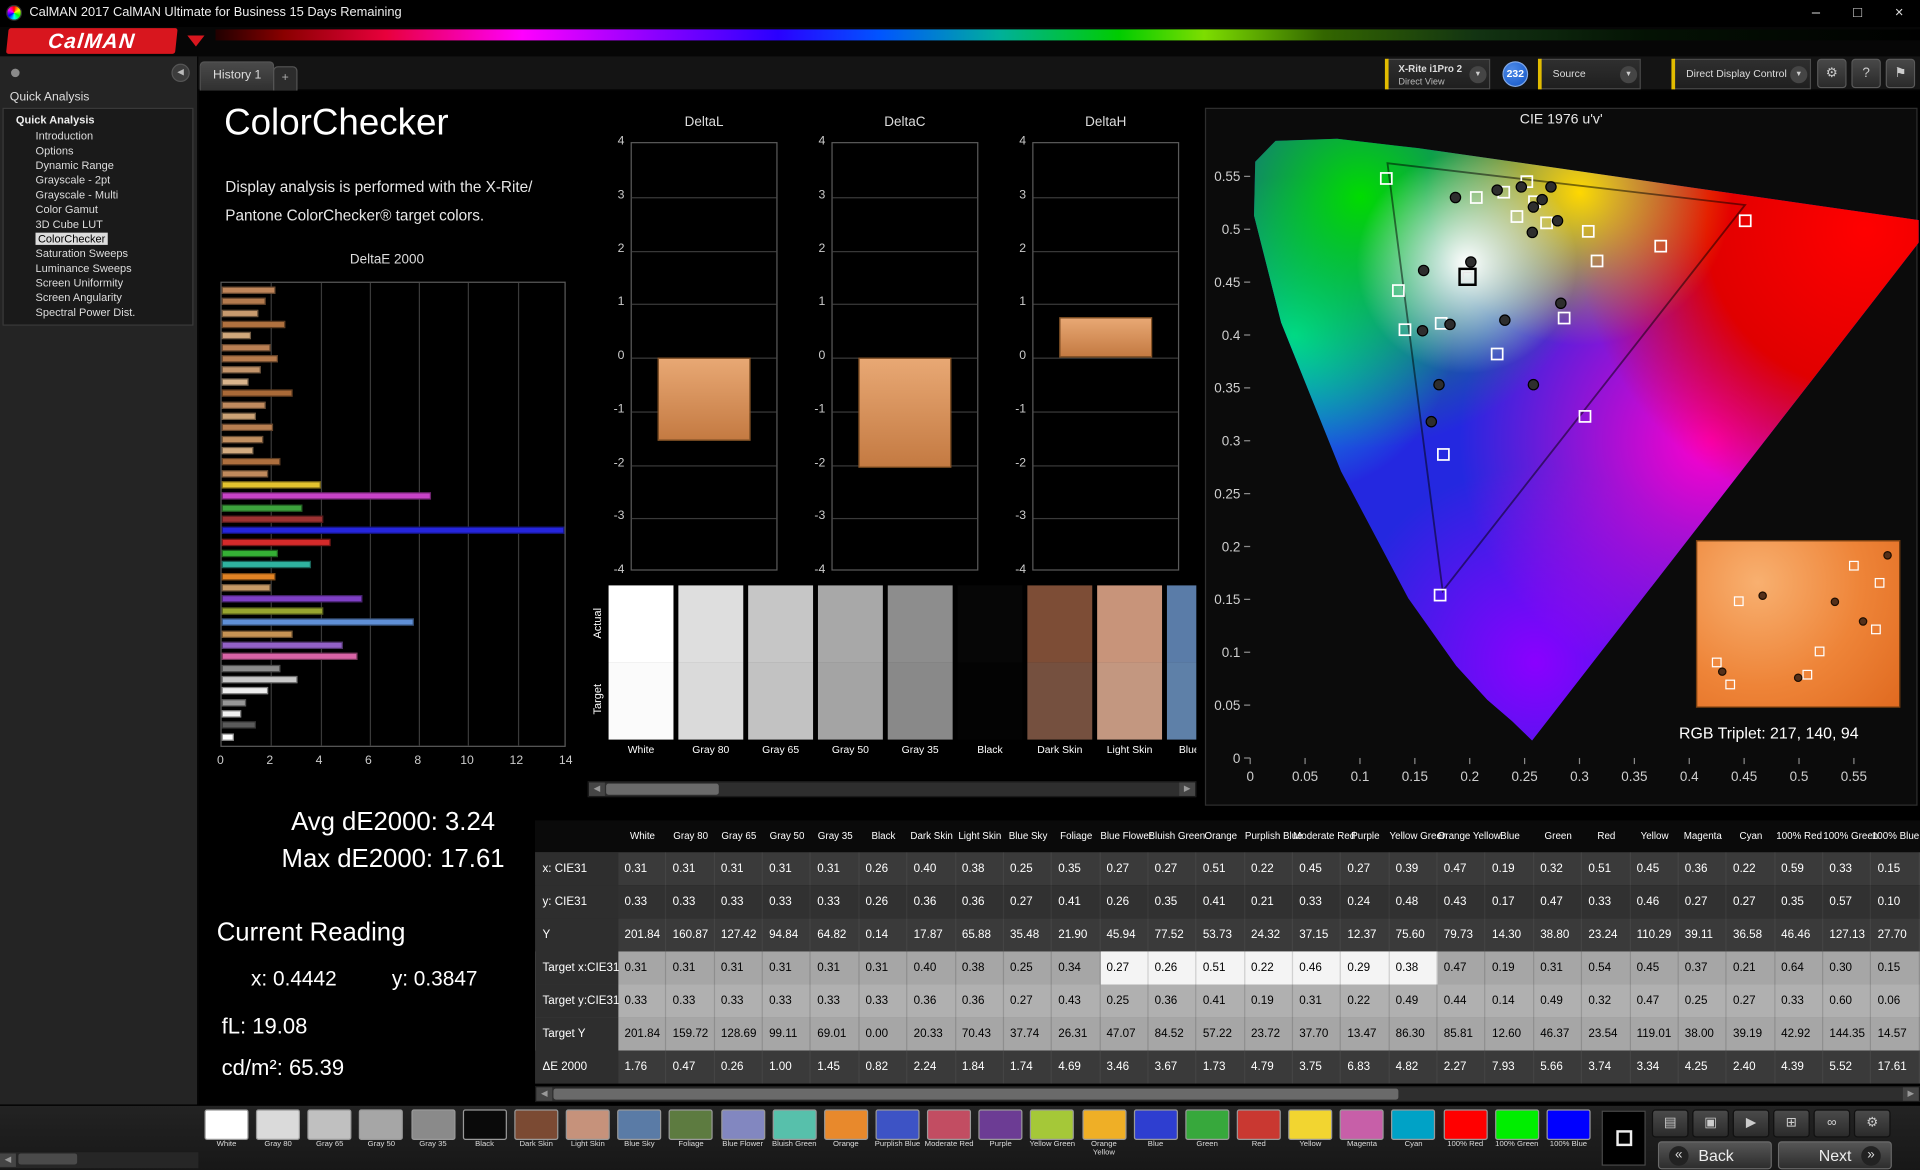  I want to click on pattern-red: Red, so click(1258, 1129).